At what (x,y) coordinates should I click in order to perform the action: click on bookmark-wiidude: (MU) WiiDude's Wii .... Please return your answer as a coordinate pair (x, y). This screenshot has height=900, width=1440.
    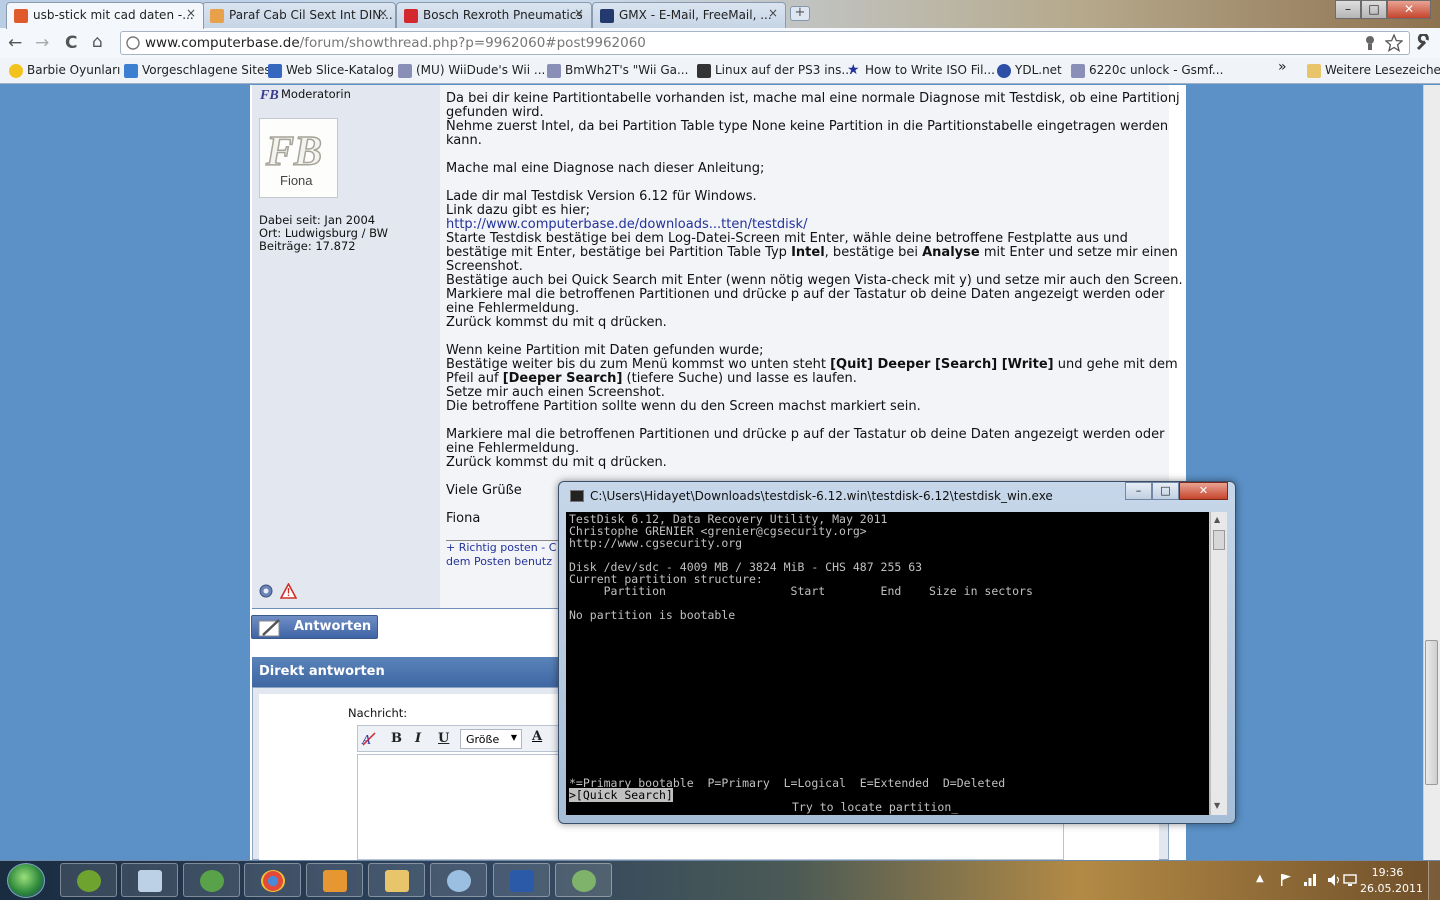
    Looking at the image, I should click on (472, 70).